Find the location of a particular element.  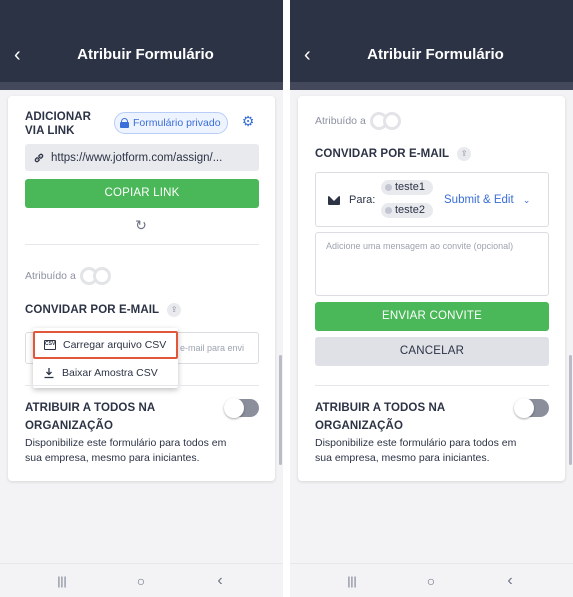

copy-link-button: COPIAR LINK is located at coordinates (142, 193).